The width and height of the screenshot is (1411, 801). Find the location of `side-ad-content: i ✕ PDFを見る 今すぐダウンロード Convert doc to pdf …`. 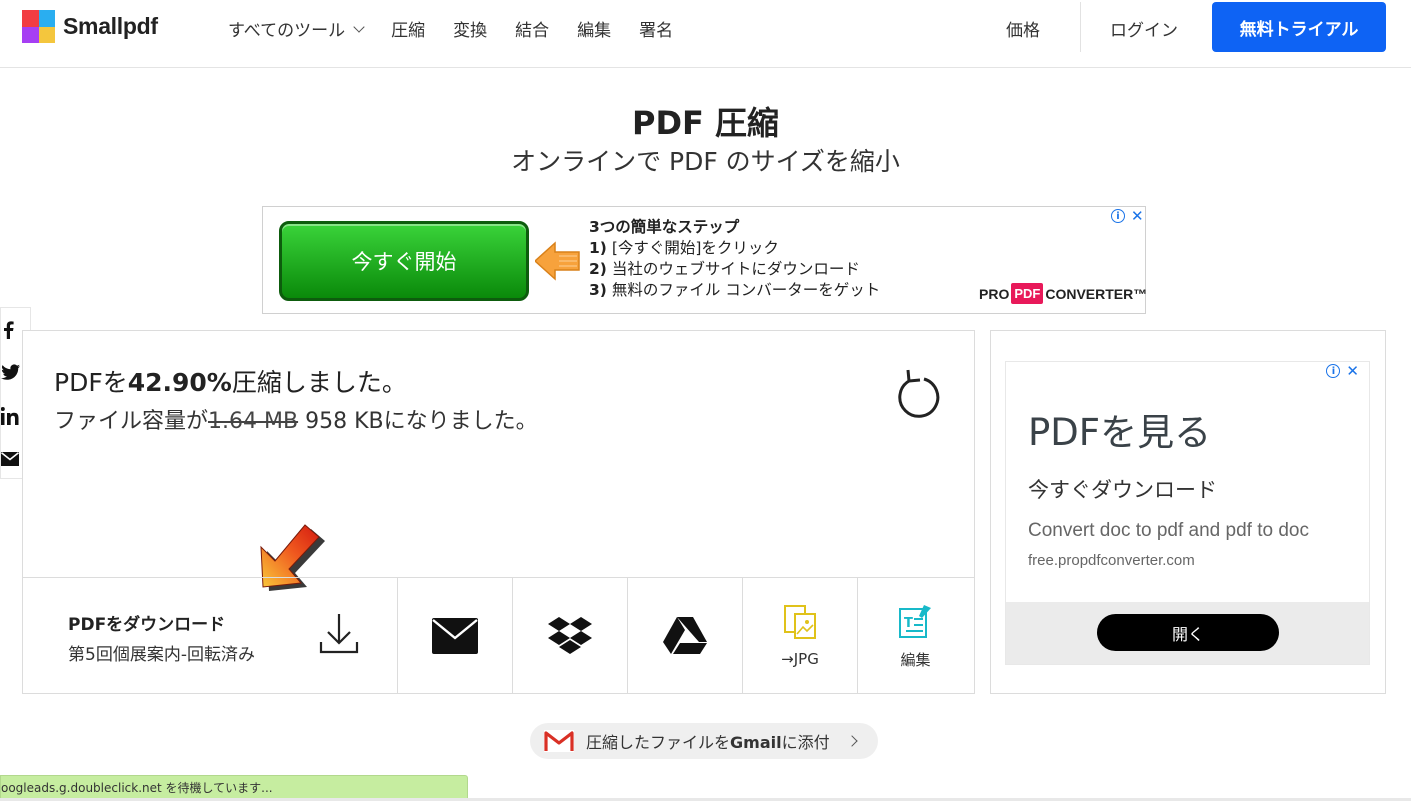

side-ad-content: i ✕ PDFを見る 今すぐダウンロード Convert doc to pdf … is located at coordinates (1187, 513).